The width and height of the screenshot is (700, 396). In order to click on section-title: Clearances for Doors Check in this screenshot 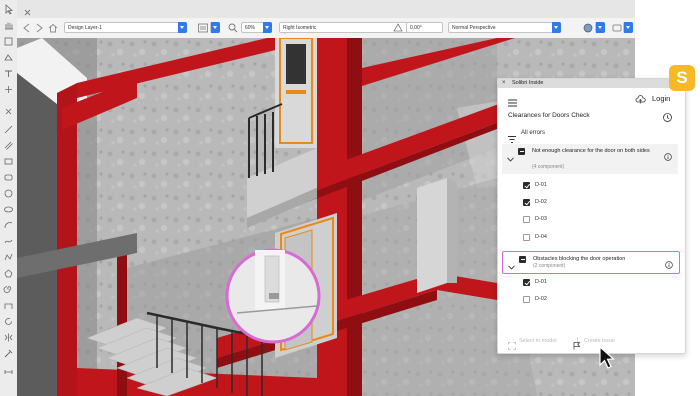, I will do `click(549, 115)`.